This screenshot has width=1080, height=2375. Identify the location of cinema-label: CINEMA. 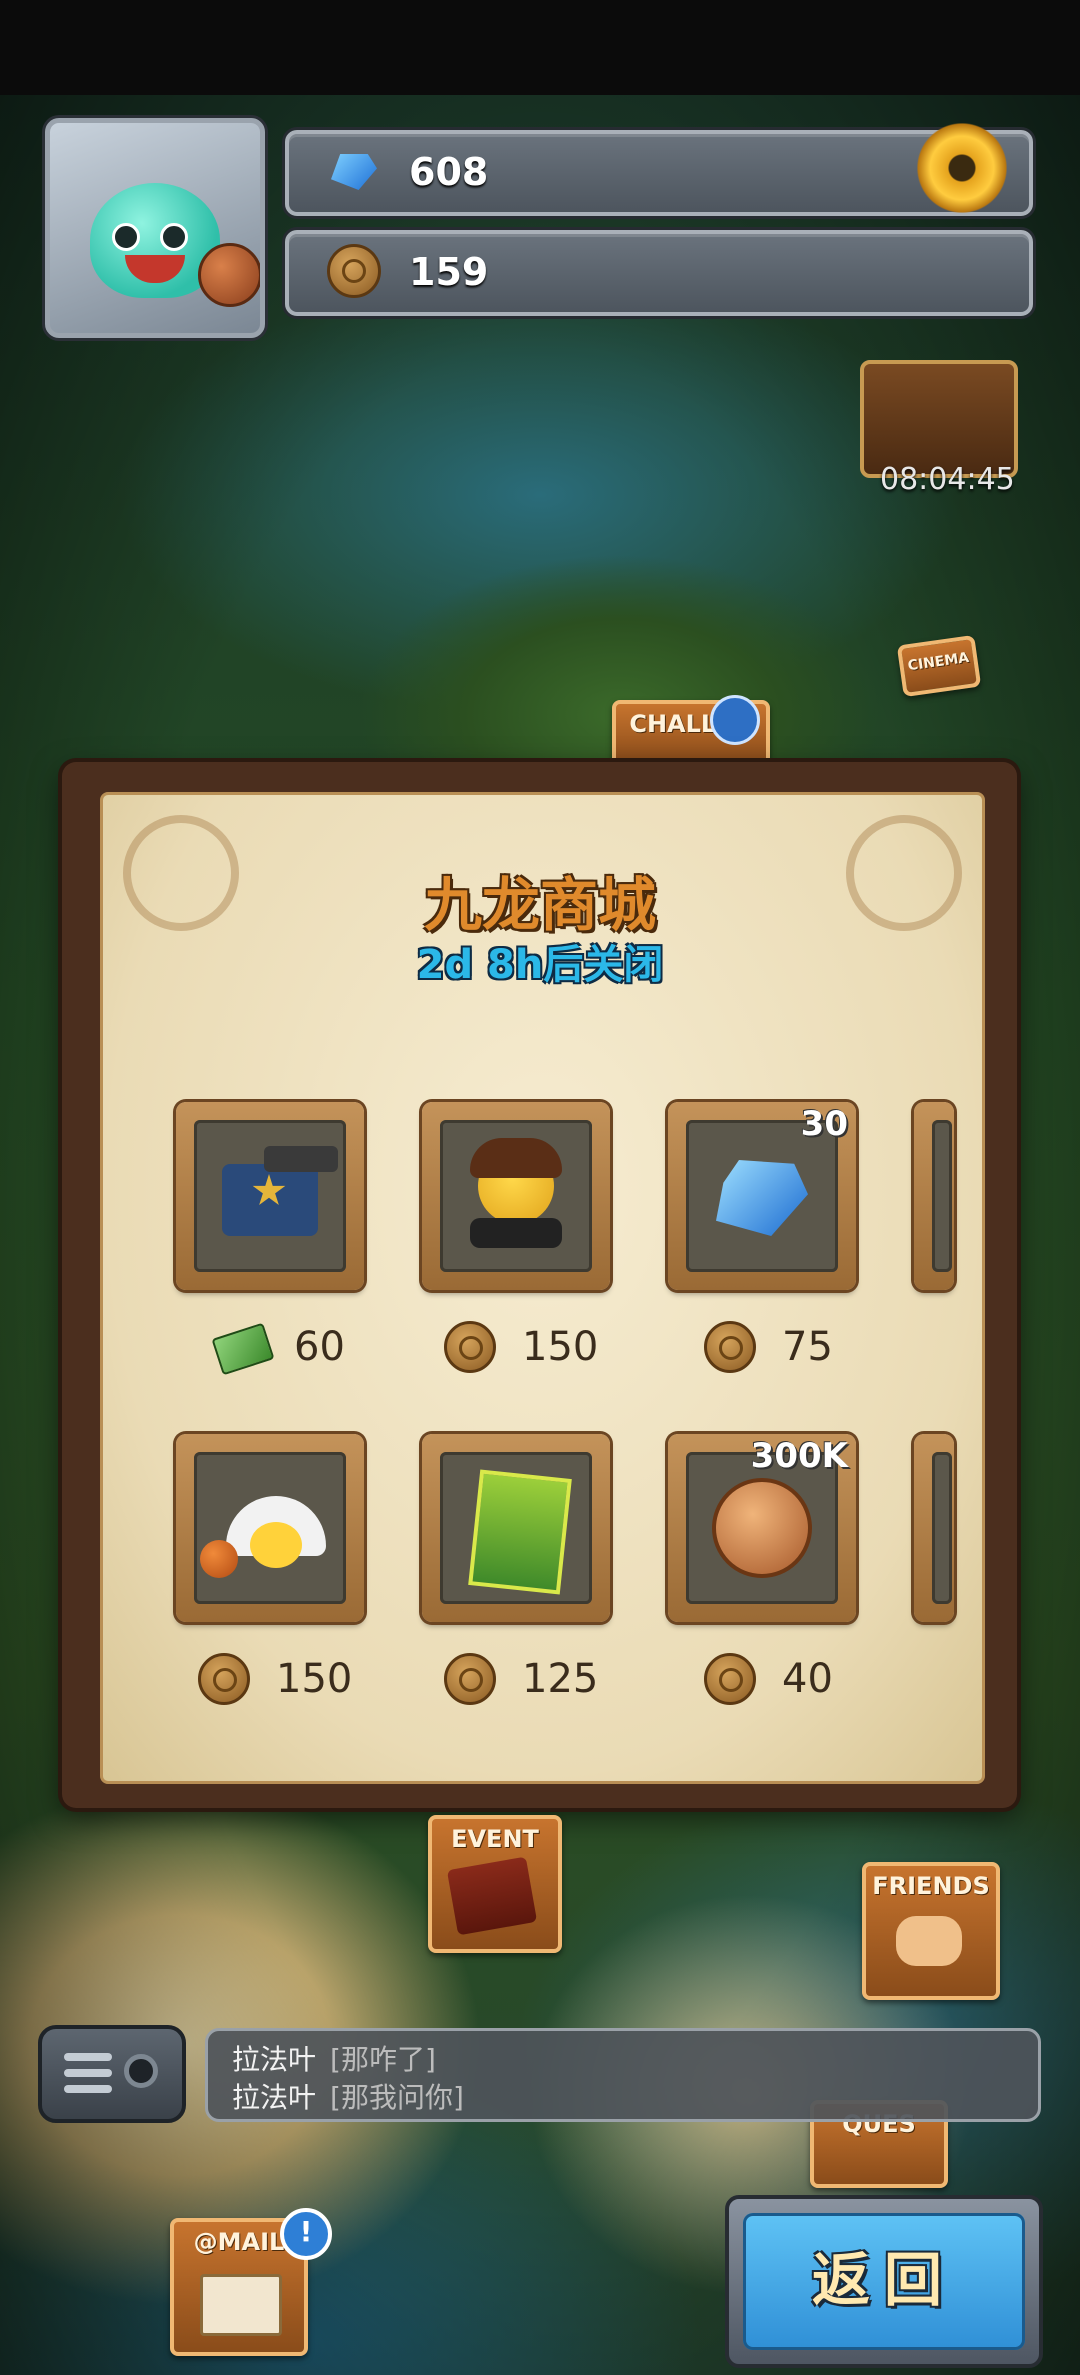
(938, 662).